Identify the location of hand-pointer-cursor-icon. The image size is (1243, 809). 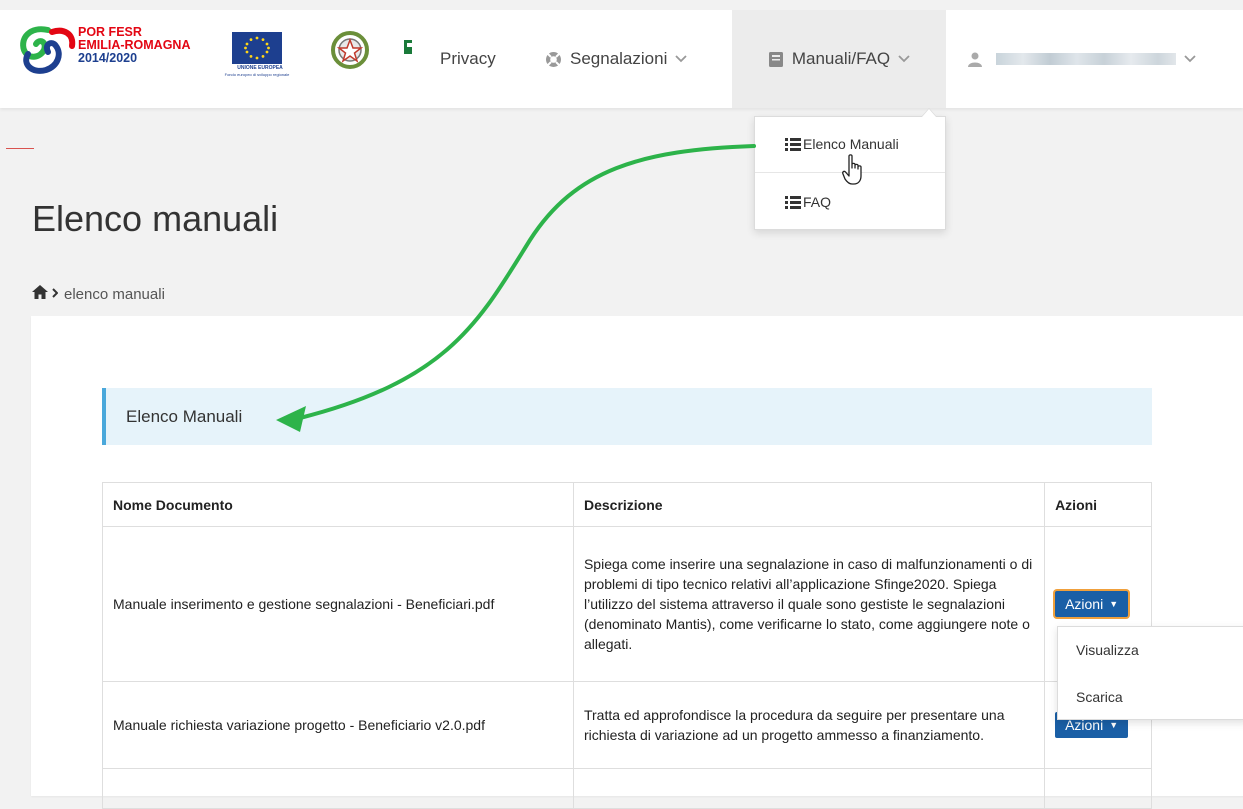
(853, 170).